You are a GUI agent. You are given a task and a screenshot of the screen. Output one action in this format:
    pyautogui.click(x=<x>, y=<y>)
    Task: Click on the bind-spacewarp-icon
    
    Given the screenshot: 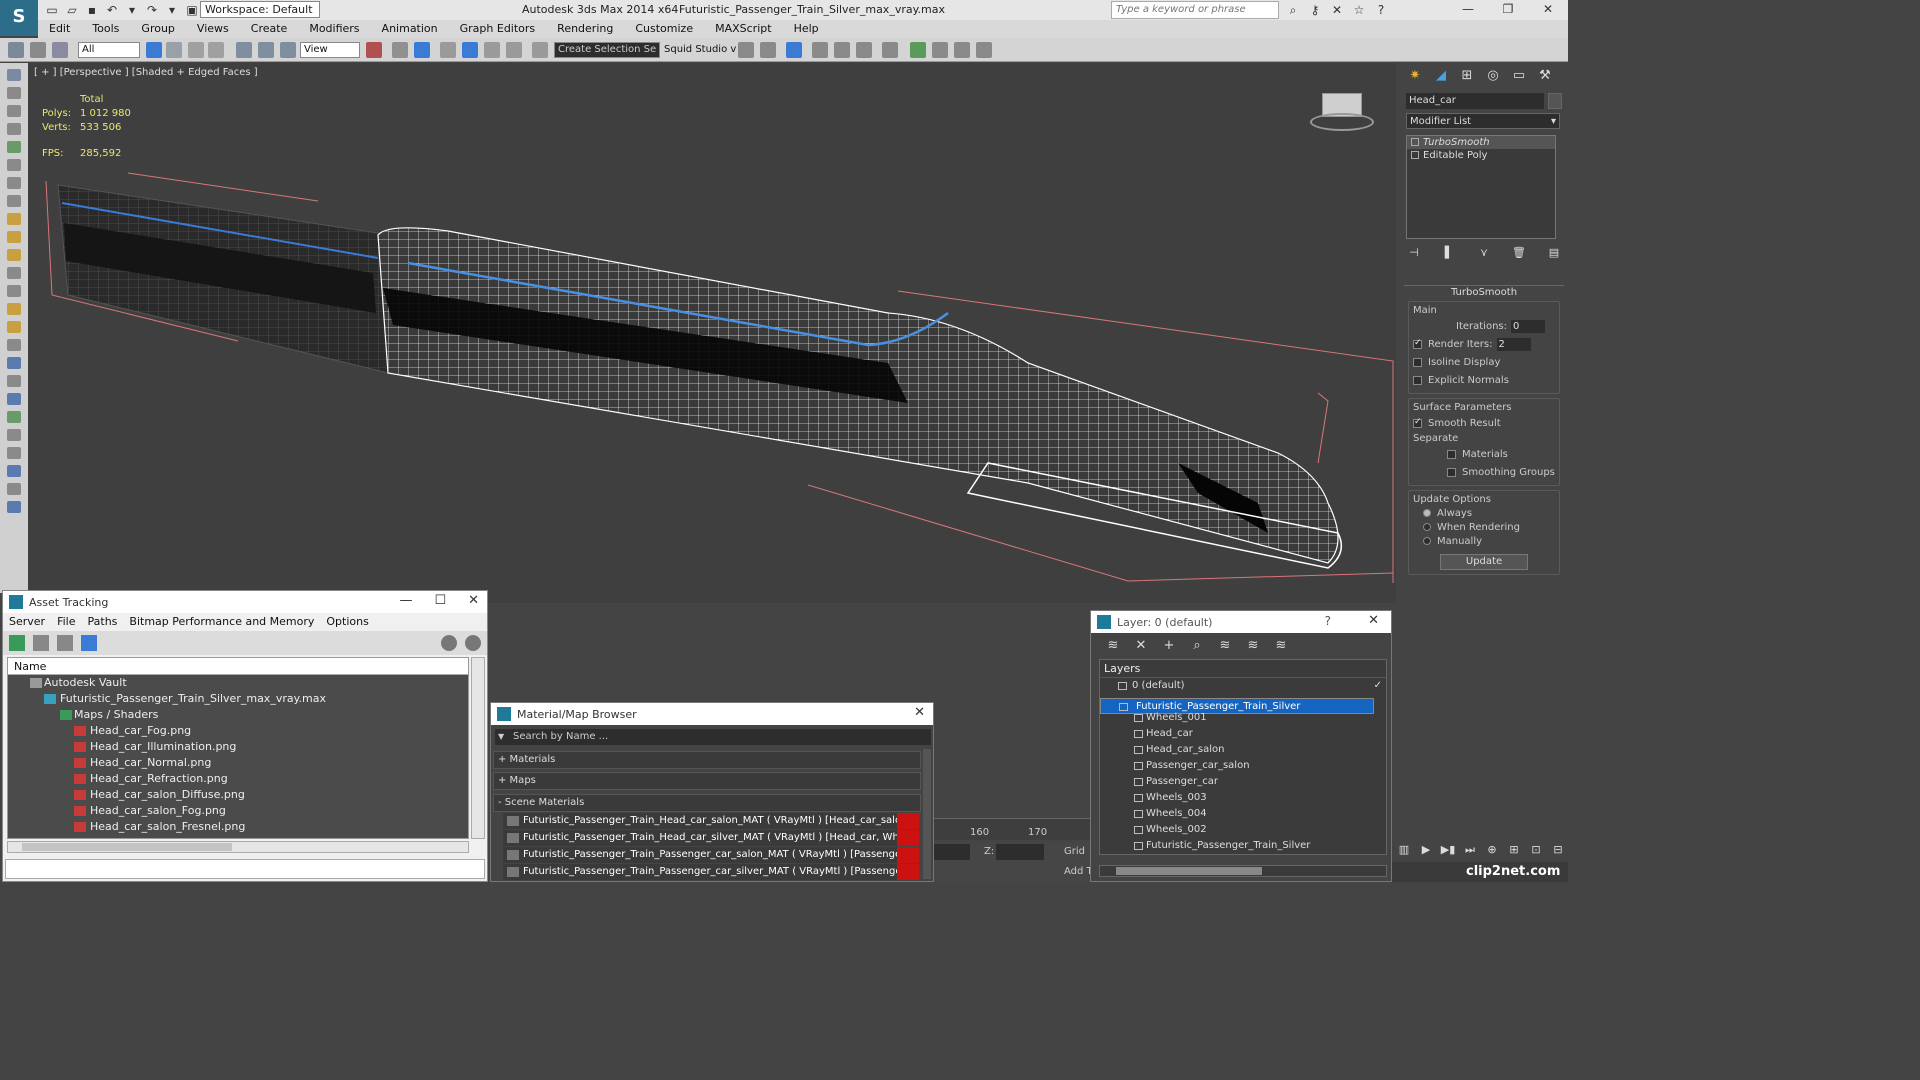 What is the action you would take?
    pyautogui.click(x=60, y=50)
    